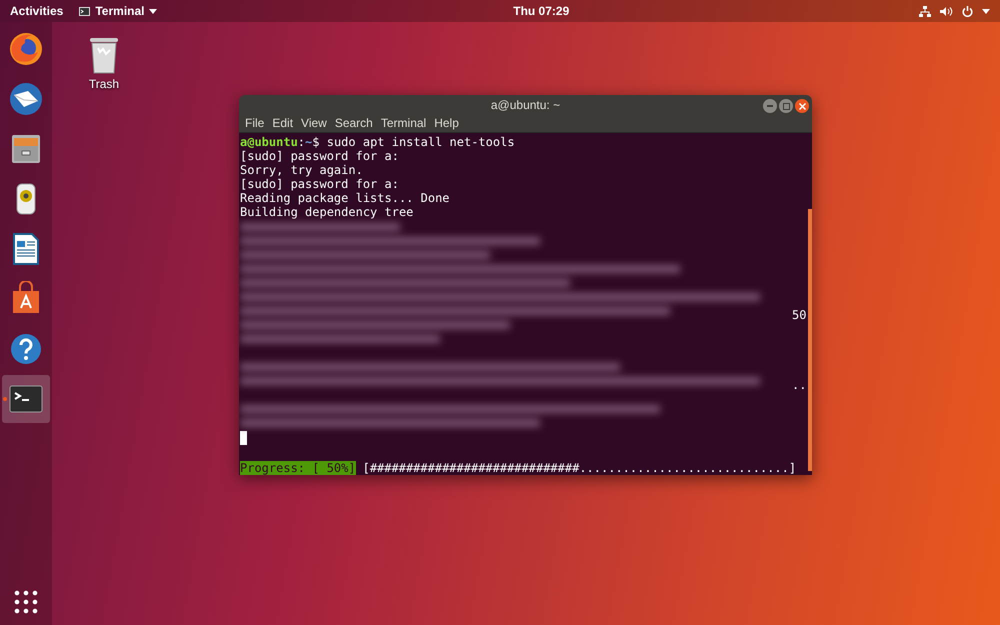 This screenshot has height=625, width=1000. What do you see at coordinates (254, 123) in the screenshot?
I see `menu-item: File` at bounding box center [254, 123].